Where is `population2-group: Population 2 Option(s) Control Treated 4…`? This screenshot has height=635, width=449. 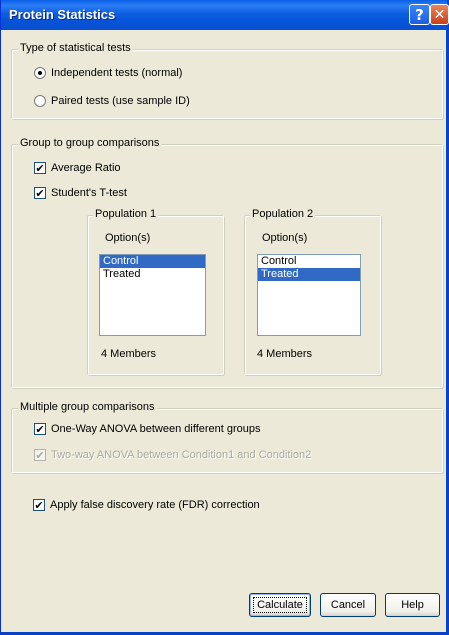 population2-group: Population 2 Option(s) Control Treated 4… is located at coordinates (312, 291).